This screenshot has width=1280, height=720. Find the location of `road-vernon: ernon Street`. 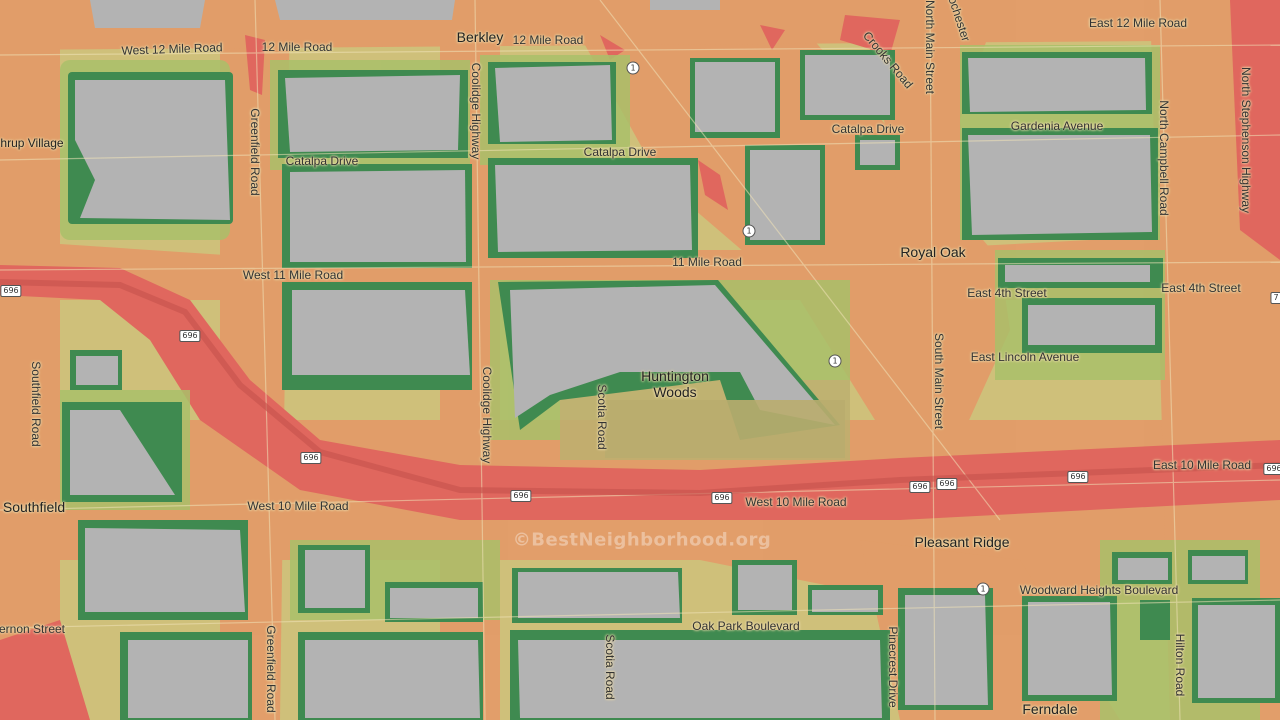

road-vernon: ernon Street is located at coordinates (33, 629).